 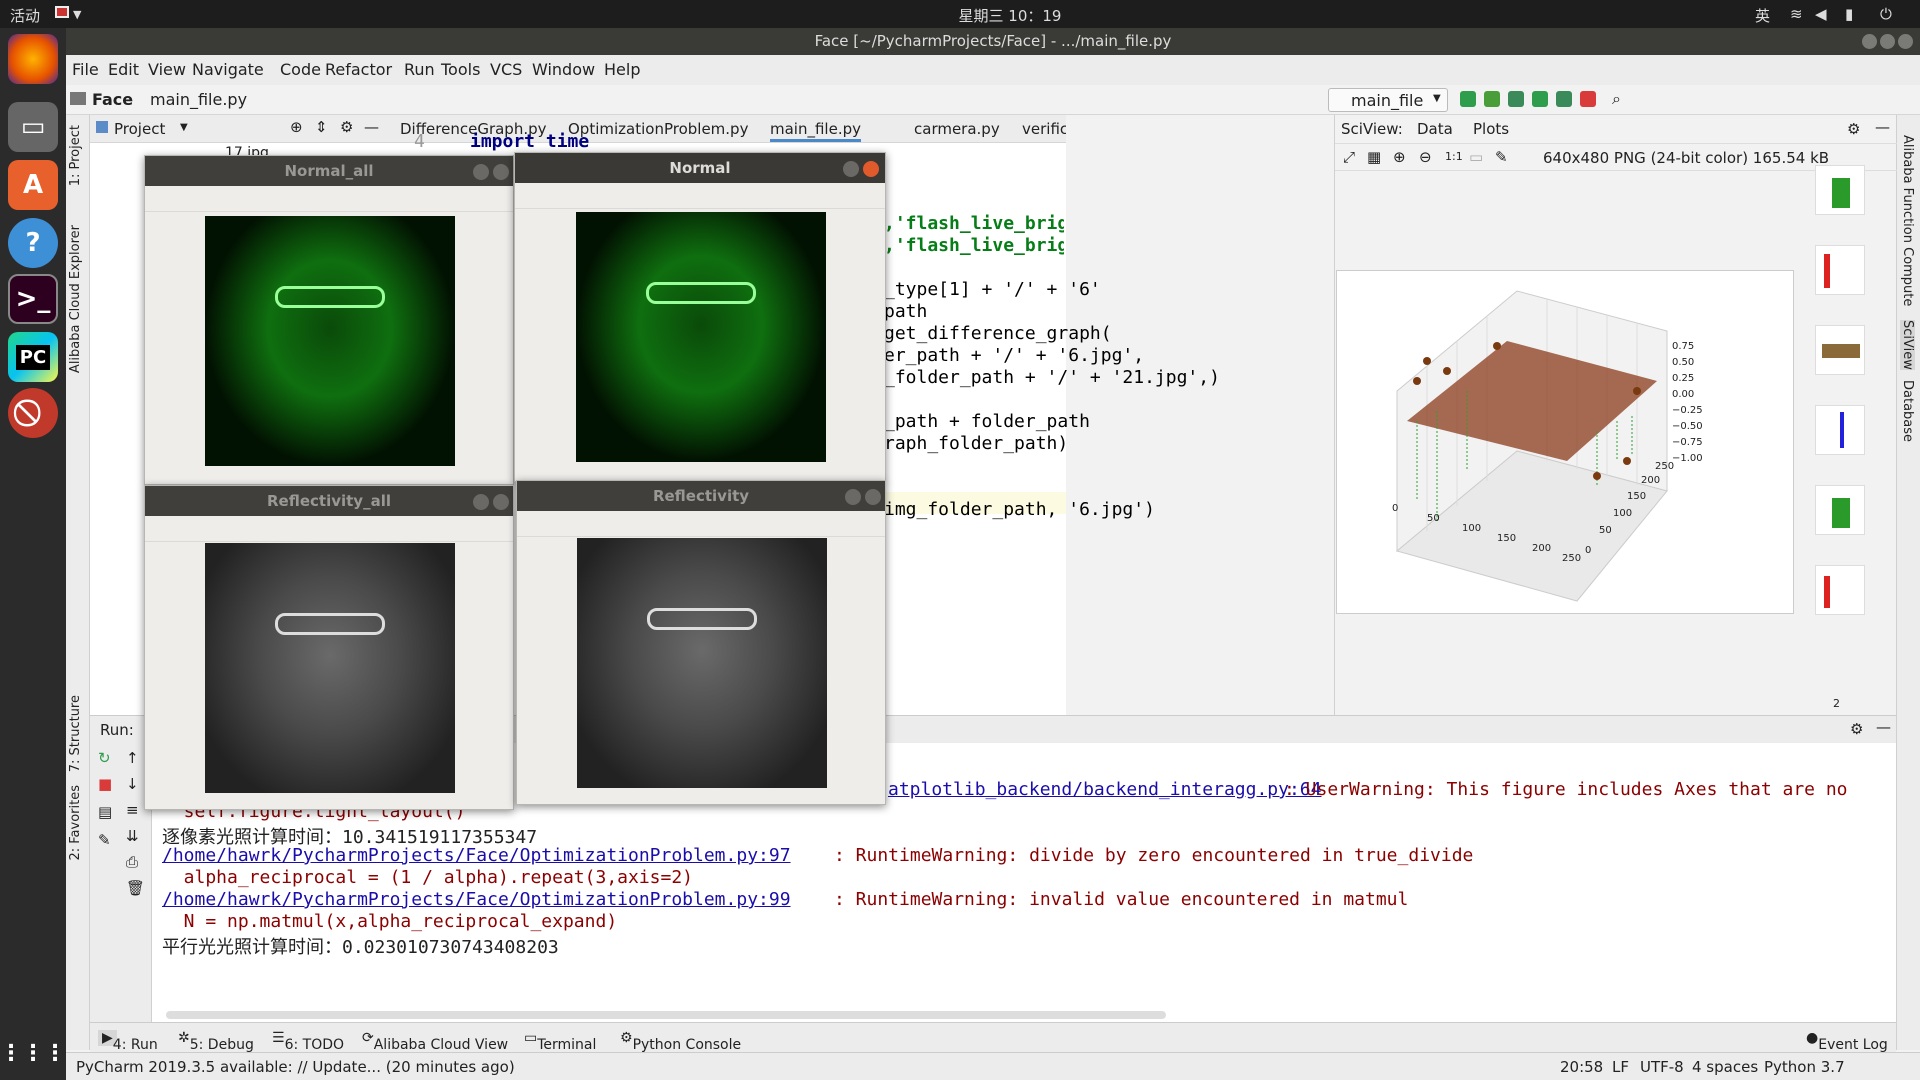 What do you see at coordinates (1349, 157) in the screenshot?
I see `fit-icon: ⤢` at bounding box center [1349, 157].